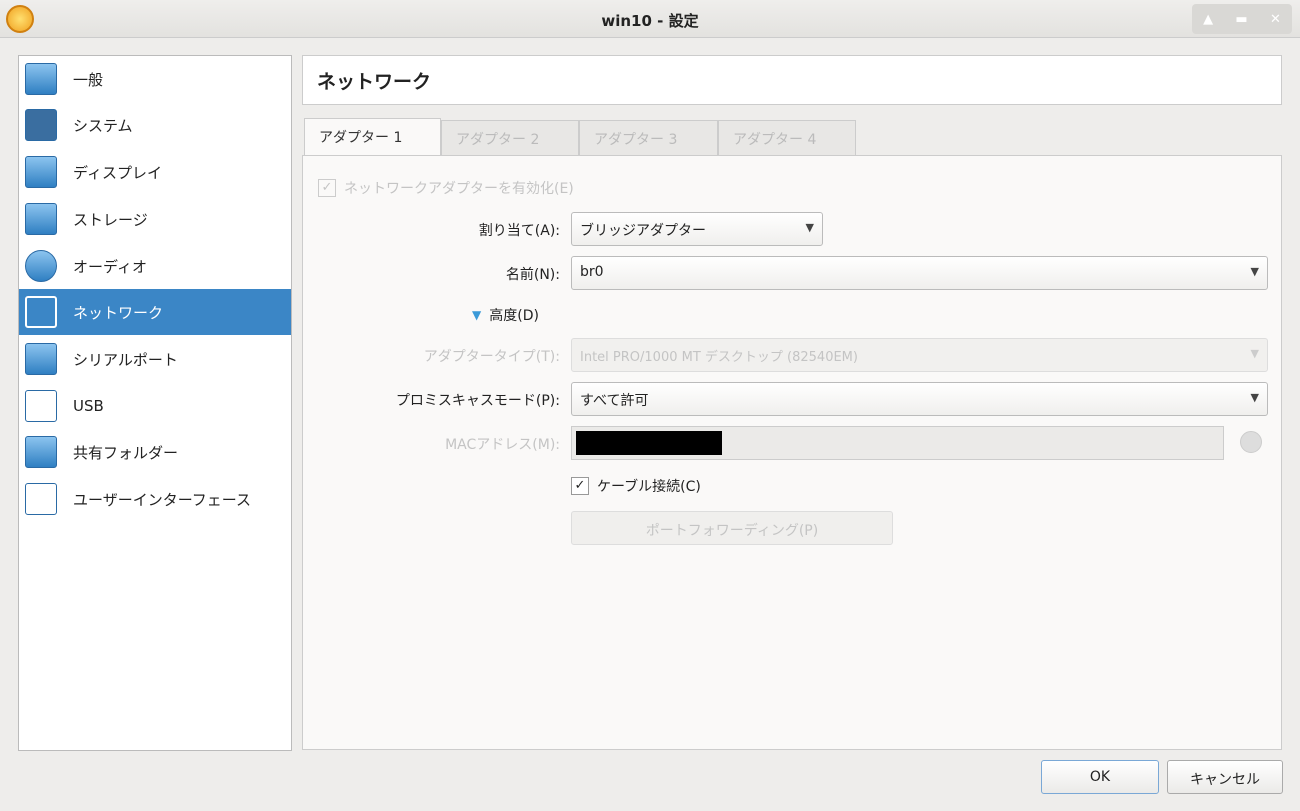 This screenshot has width=1300, height=811. What do you see at coordinates (125, 359) in the screenshot?
I see `sidebar-item-label: シリアルポート` at bounding box center [125, 359].